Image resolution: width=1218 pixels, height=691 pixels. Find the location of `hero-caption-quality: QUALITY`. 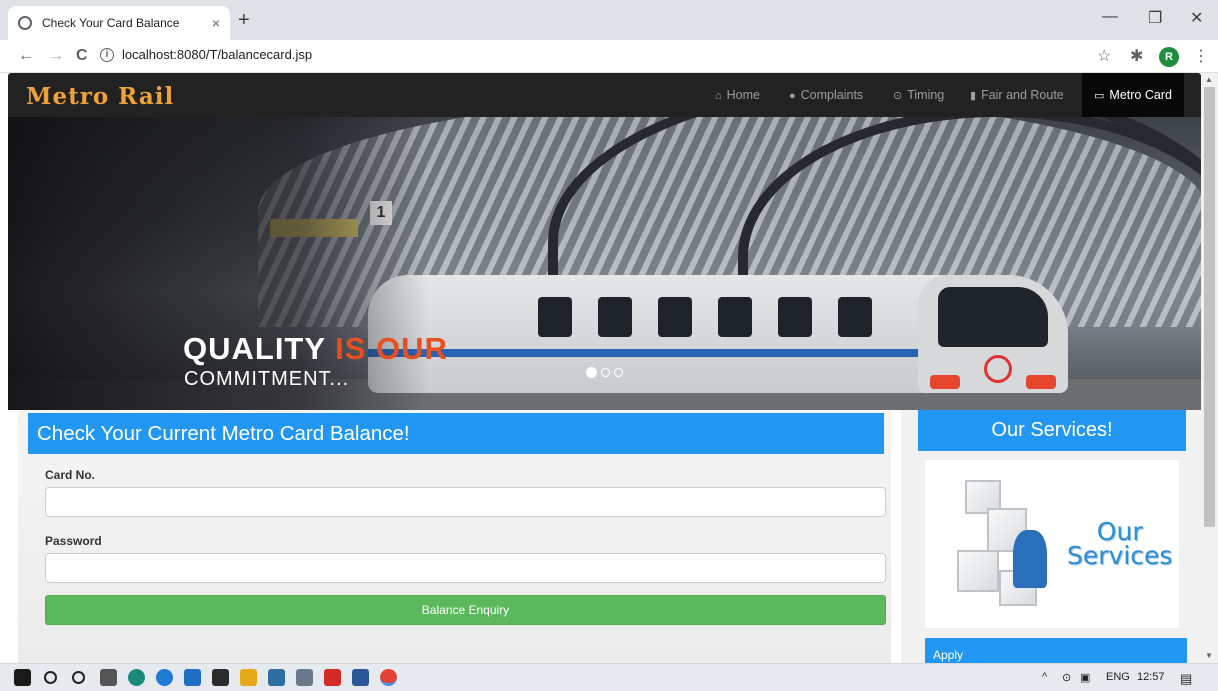

hero-caption-quality: QUALITY is located at coordinates (254, 348).